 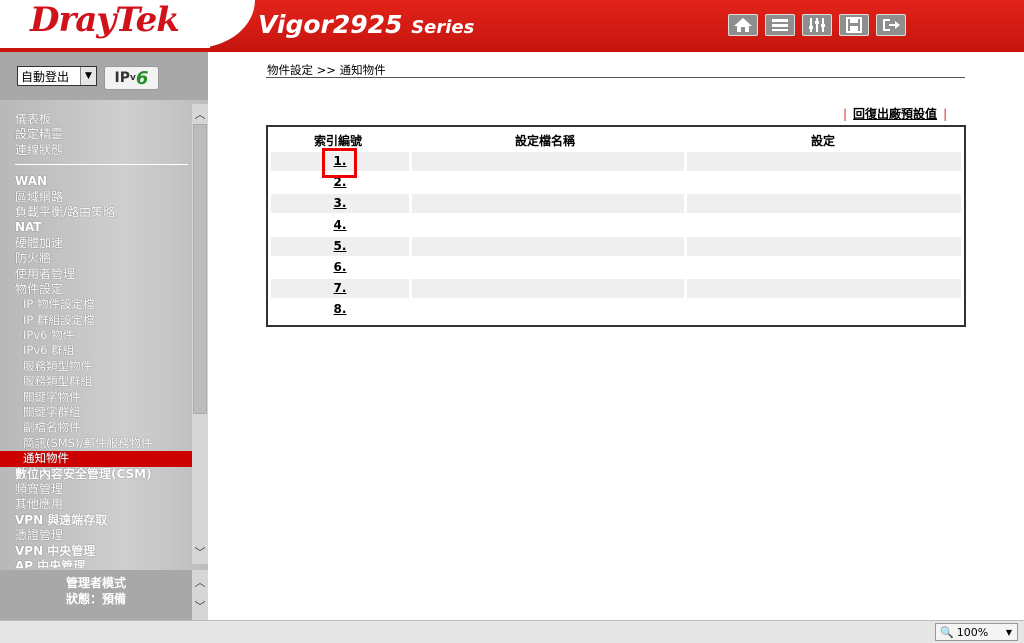 I want to click on table-row: 2., so click(x=617, y=182).